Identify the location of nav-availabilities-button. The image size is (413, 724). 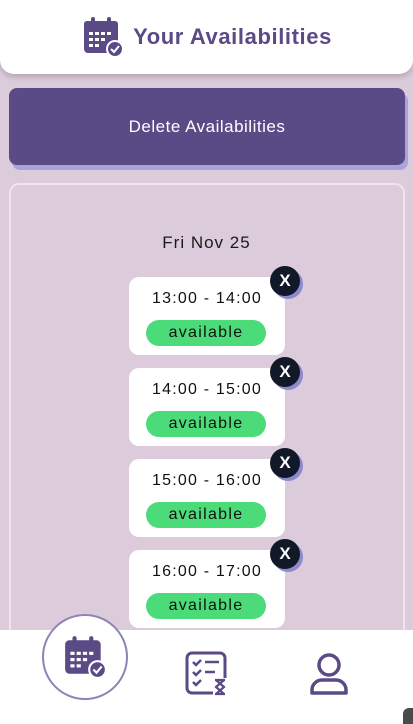
(85, 657).